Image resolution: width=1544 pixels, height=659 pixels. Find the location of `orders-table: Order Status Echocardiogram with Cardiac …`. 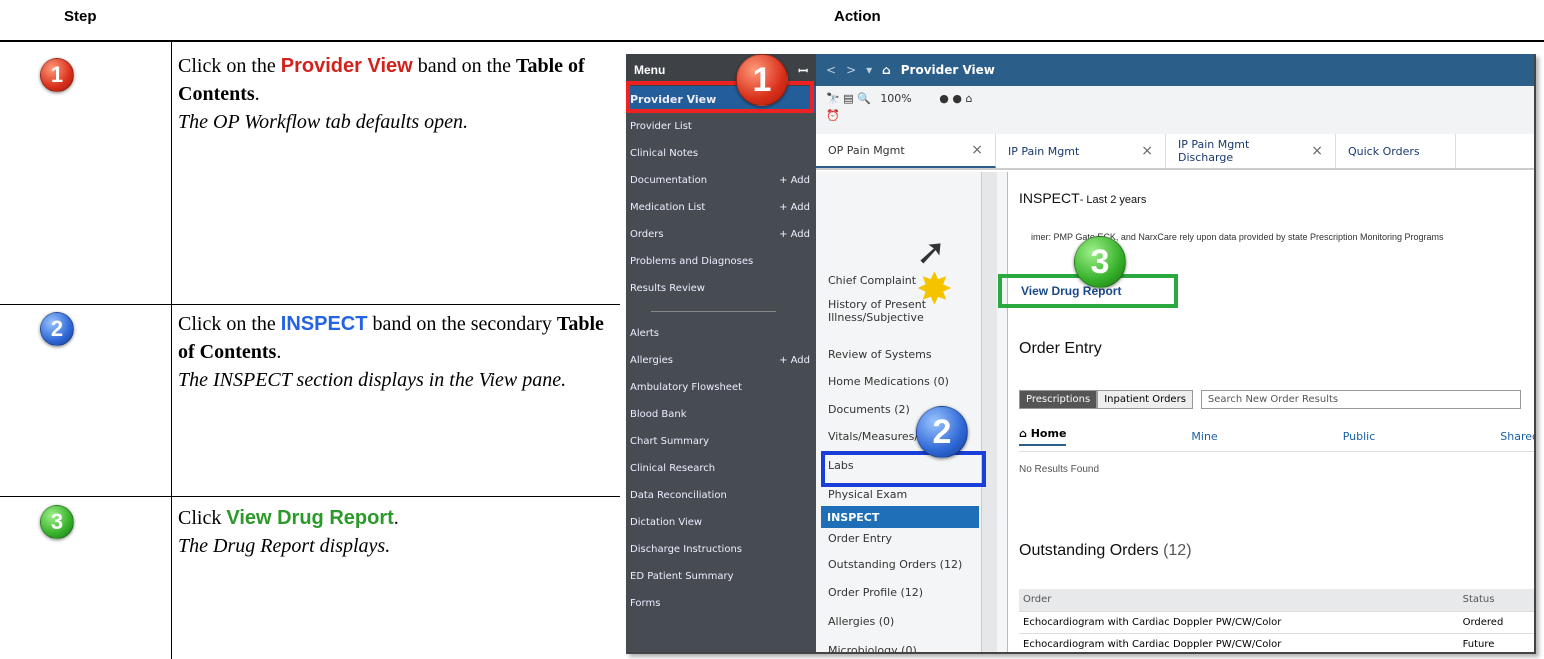

orders-table: Order Status Echocardiogram with Cardiac … is located at coordinates (1276, 620).